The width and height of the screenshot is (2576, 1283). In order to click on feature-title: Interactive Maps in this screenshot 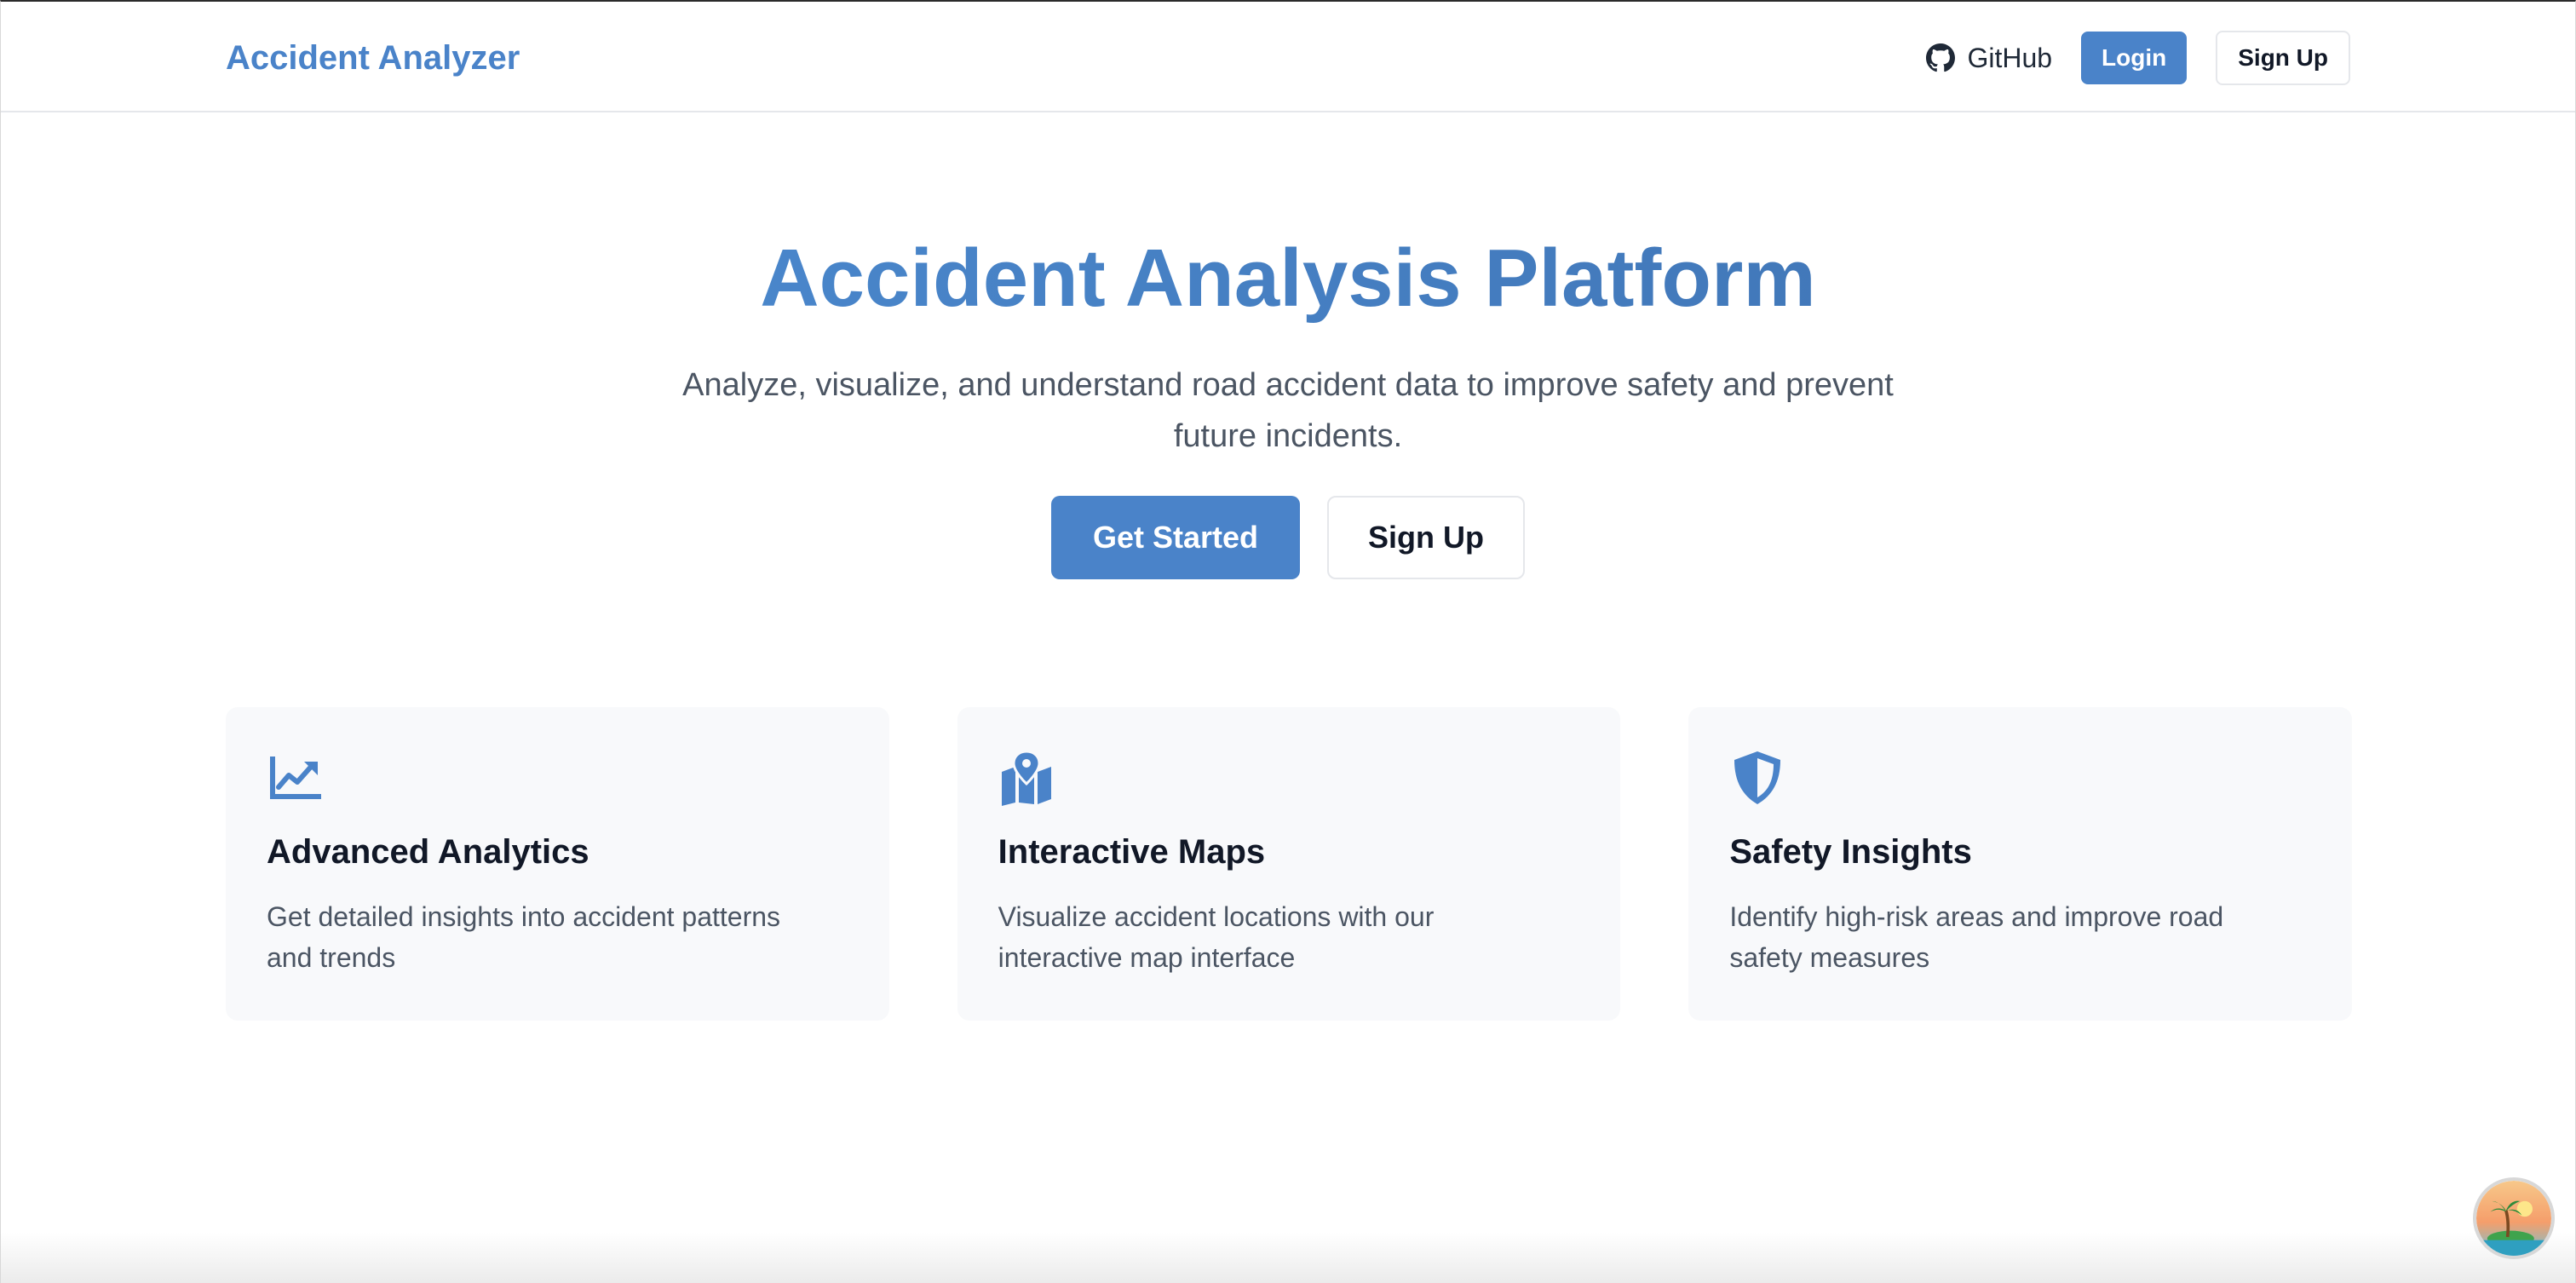, I will do `click(1132, 852)`.